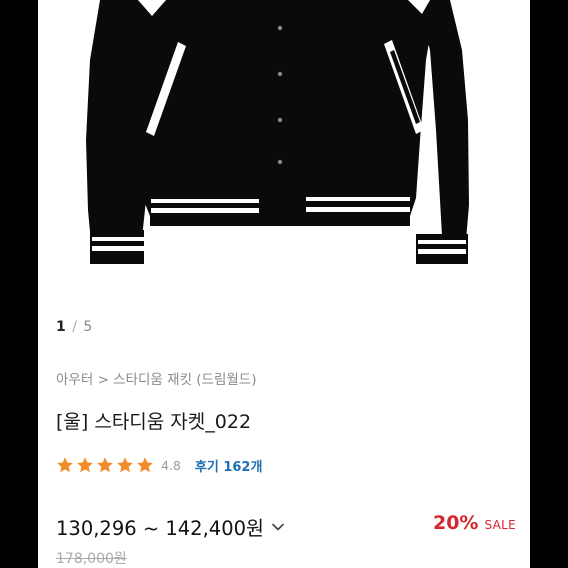 The height and width of the screenshot is (568, 568). What do you see at coordinates (74, 380) in the screenshot?
I see `breadcrumb-category: 아우터` at bounding box center [74, 380].